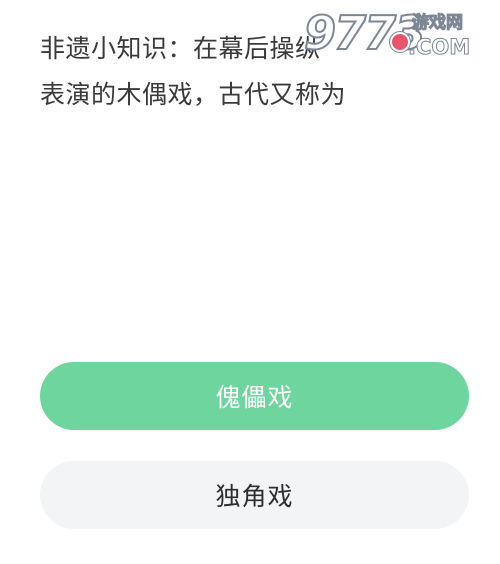  Describe the element at coordinates (439, 47) in the screenshot. I see `watermark-domain: .COM` at that location.